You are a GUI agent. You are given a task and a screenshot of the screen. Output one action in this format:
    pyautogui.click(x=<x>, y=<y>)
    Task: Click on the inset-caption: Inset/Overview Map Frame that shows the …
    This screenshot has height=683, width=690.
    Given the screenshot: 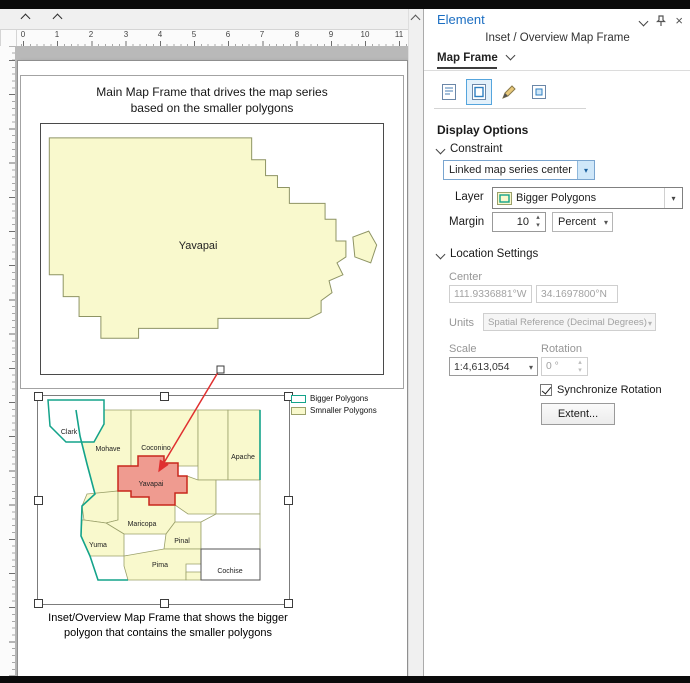 What is the action you would take?
    pyautogui.click(x=168, y=626)
    